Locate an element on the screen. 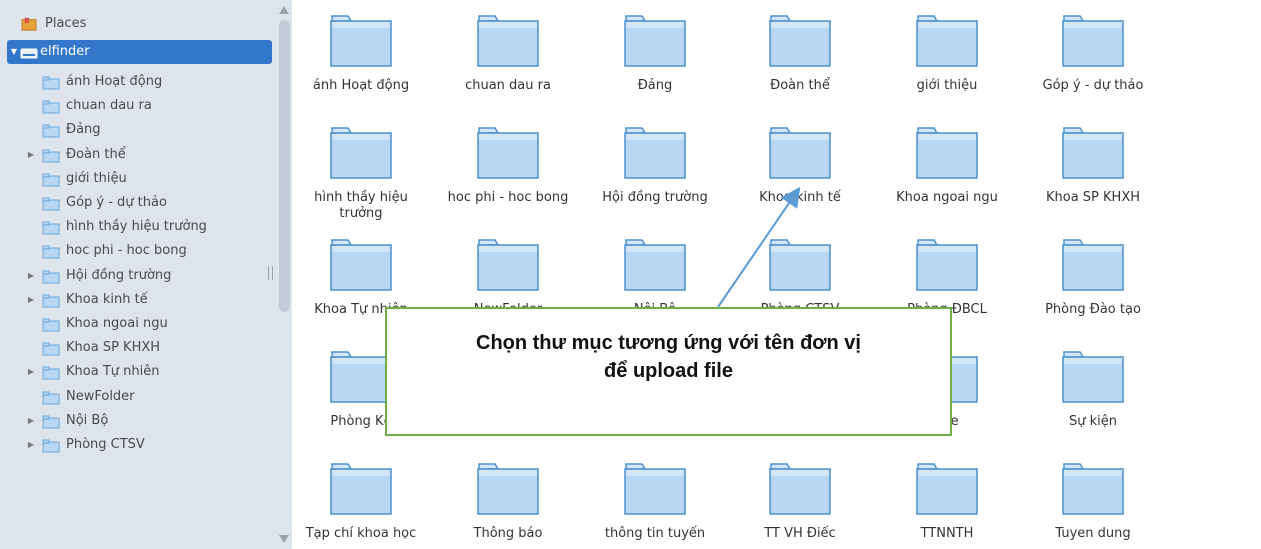 Image resolution: width=1261 pixels, height=549 pixels. folder-name: Tuyen dung is located at coordinates (1093, 533).